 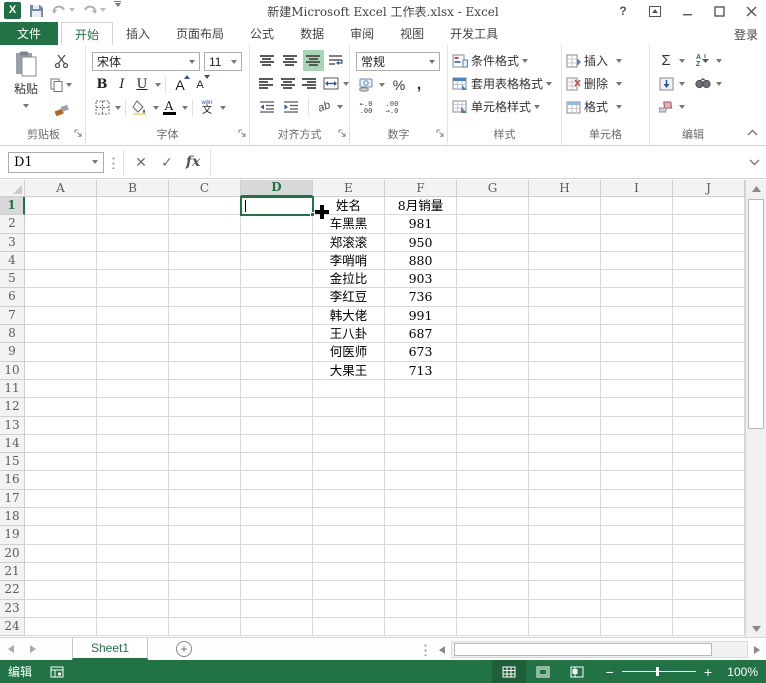 What do you see at coordinates (565, 462) in the screenshot?
I see `cell-H15` at bounding box center [565, 462].